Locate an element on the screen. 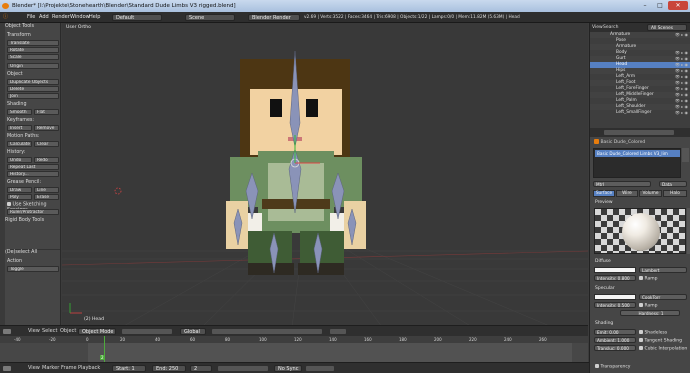 This screenshot has height=373, width=690. start-frame-field: Start: 1 is located at coordinates (129, 368).